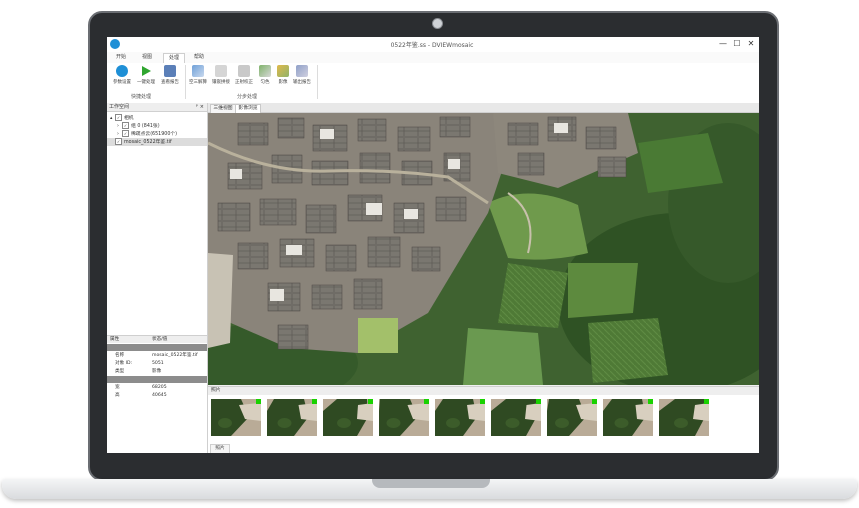 The image size is (859, 508). I want to click on laptop-notch, so click(431, 483).